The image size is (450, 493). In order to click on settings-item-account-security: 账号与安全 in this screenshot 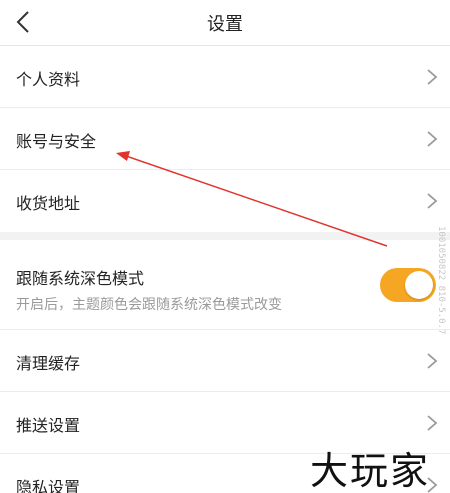, I will do `click(225, 139)`.